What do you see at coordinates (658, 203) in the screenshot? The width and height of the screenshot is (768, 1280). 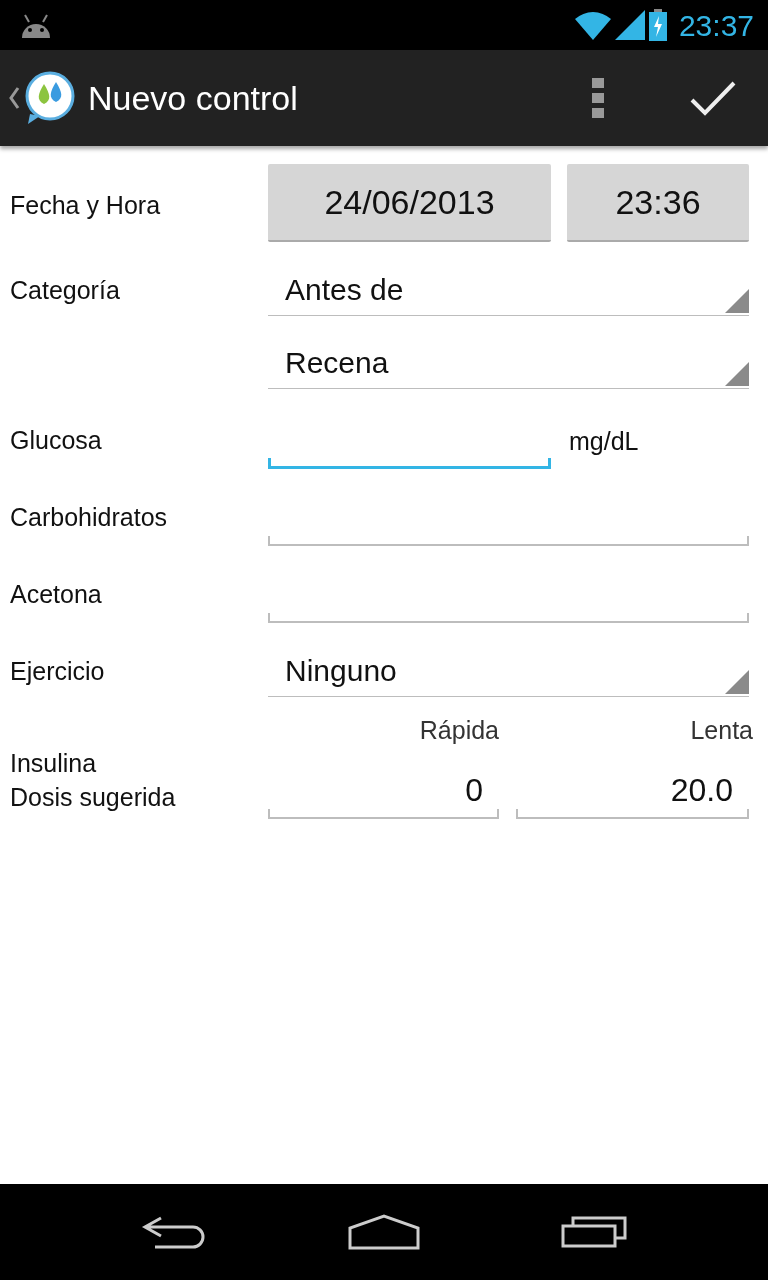 I see `time-button: 23:36` at bounding box center [658, 203].